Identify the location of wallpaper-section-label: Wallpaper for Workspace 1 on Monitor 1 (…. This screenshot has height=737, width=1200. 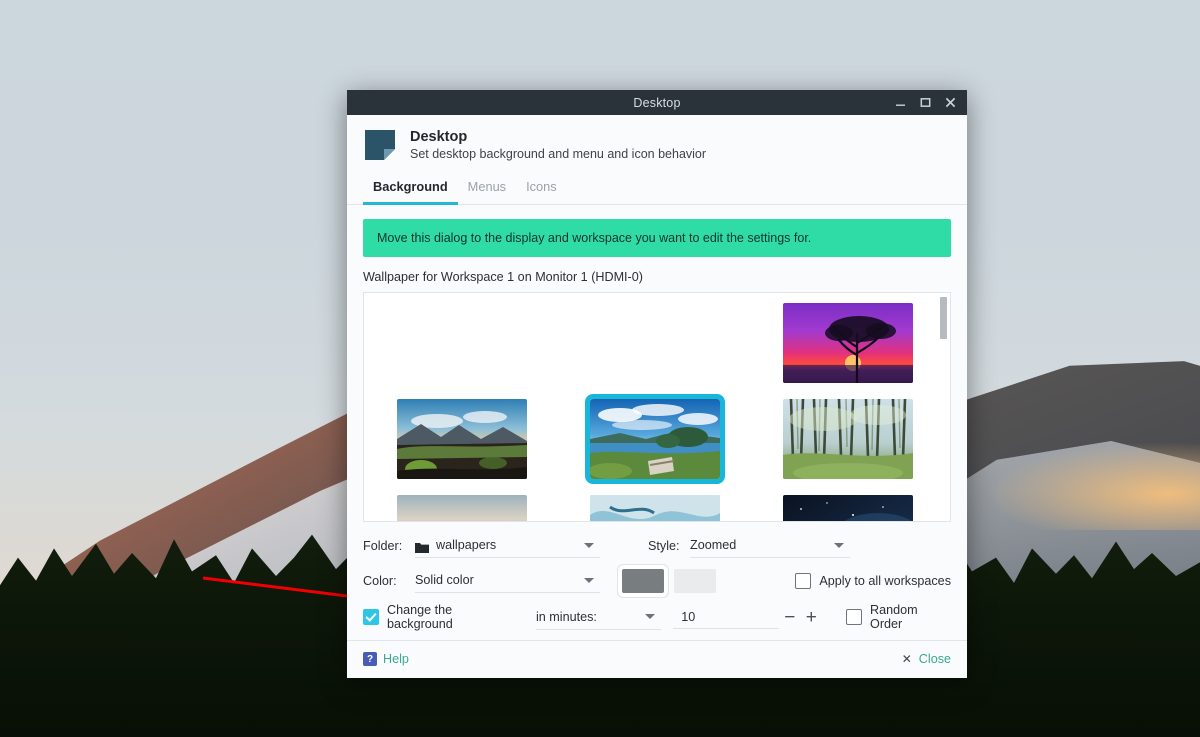
(503, 277).